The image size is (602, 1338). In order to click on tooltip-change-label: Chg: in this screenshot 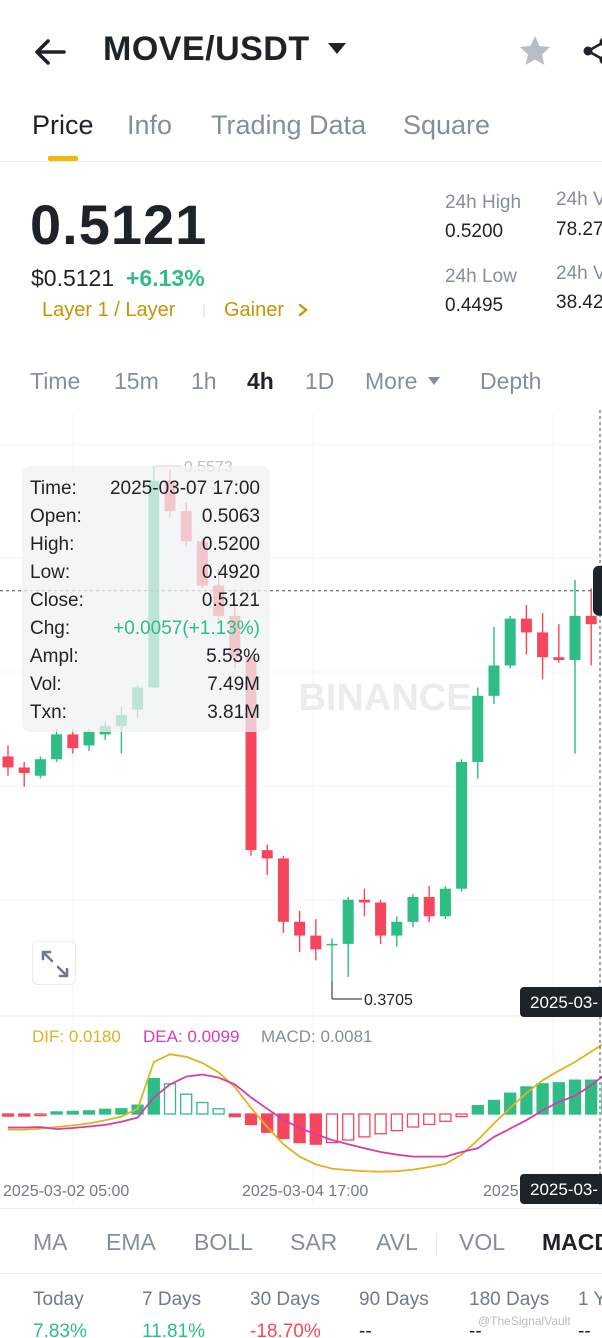, I will do `click(50, 628)`.